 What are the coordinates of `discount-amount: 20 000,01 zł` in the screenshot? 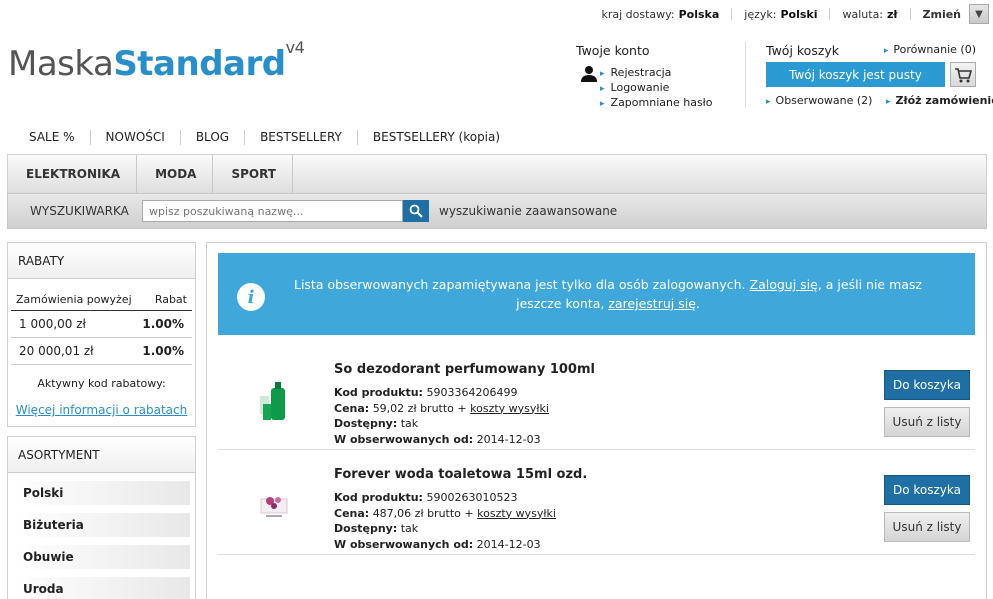 It's located at (56, 351).